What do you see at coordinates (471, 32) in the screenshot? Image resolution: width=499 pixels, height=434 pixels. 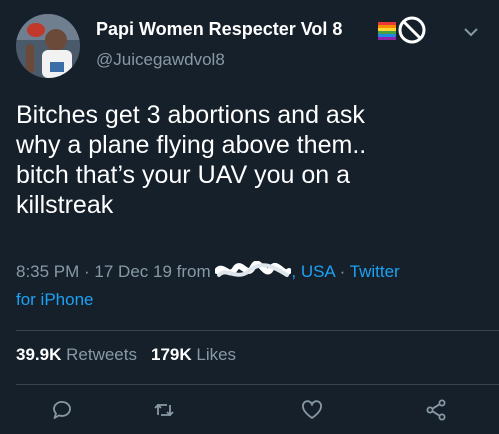 I see `chevron-down-icon` at bounding box center [471, 32].